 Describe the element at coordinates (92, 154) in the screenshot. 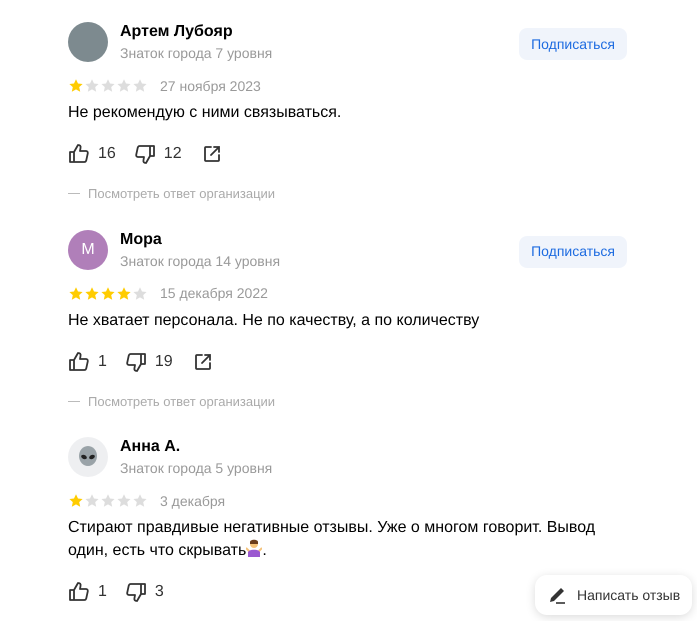

I see `like-button: 16` at that location.